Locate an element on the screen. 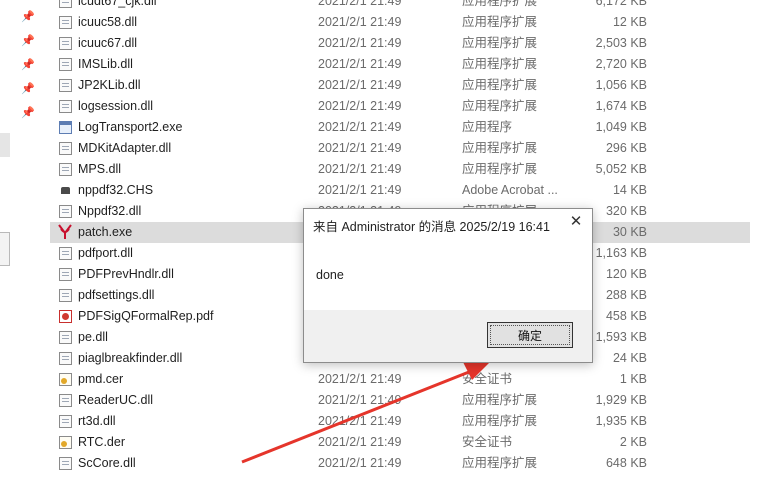  dialog-message: done is located at coordinates (330, 275).